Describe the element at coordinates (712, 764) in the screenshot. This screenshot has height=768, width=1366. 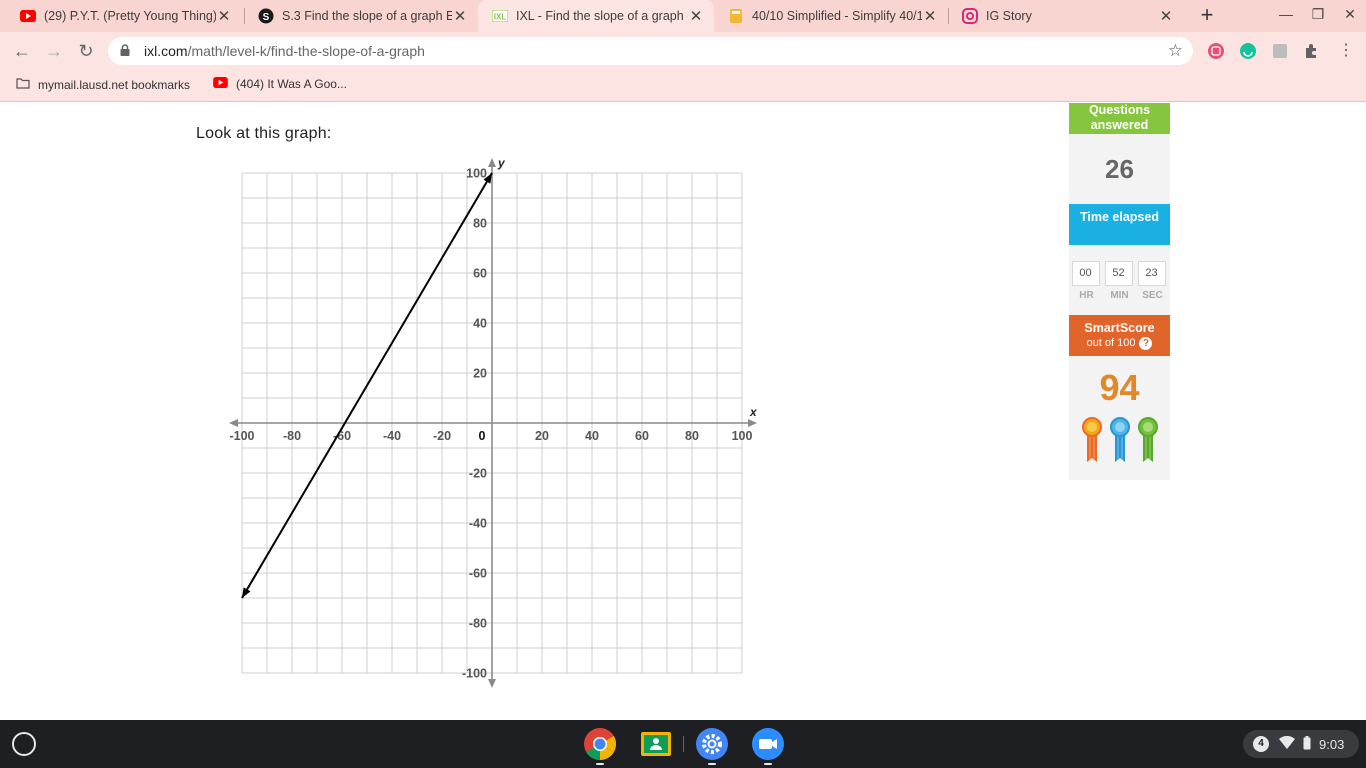
I see `settings-active-indicator` at that location.